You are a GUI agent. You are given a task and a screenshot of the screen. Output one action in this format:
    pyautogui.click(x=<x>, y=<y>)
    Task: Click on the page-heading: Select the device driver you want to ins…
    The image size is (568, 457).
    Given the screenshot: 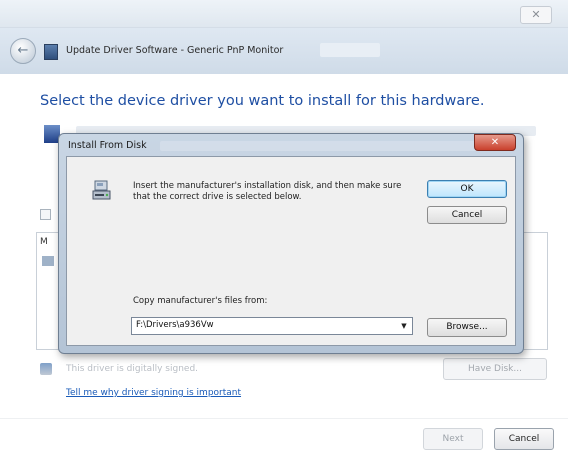 What is the action you would take?
    pyautogui.click(x=262, y=101)
    